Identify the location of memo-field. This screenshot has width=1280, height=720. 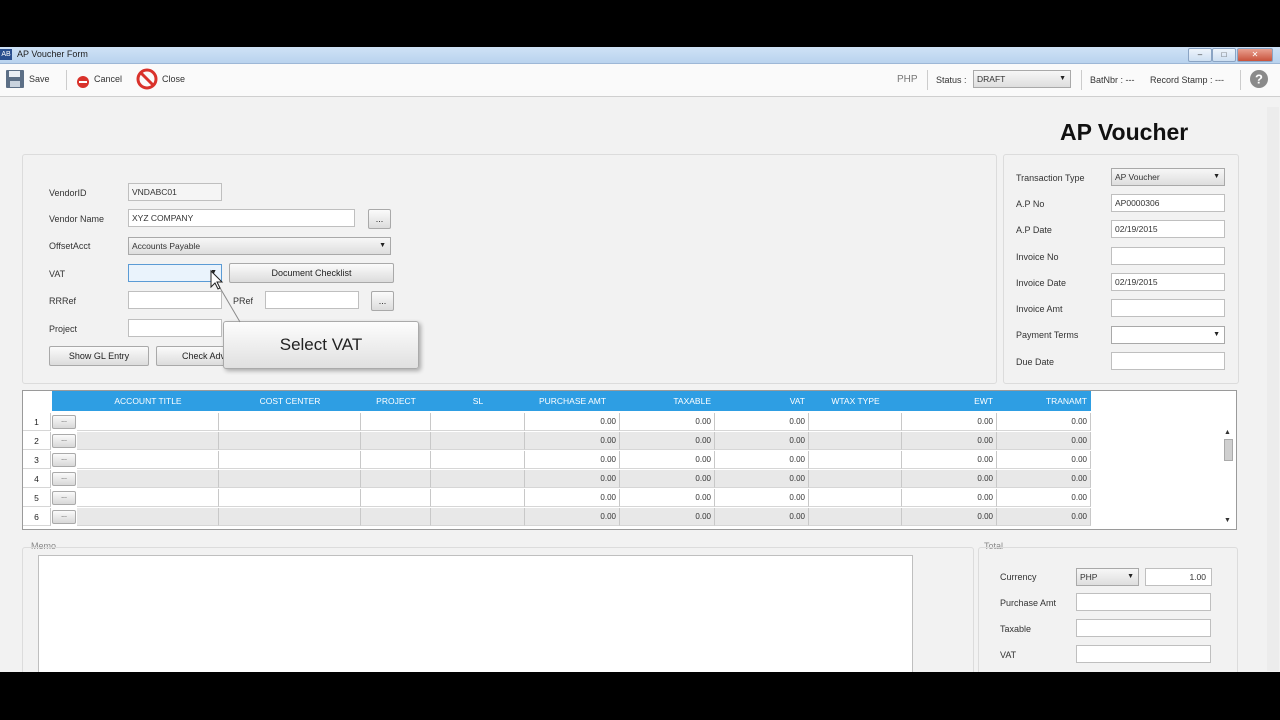
(475, 613).